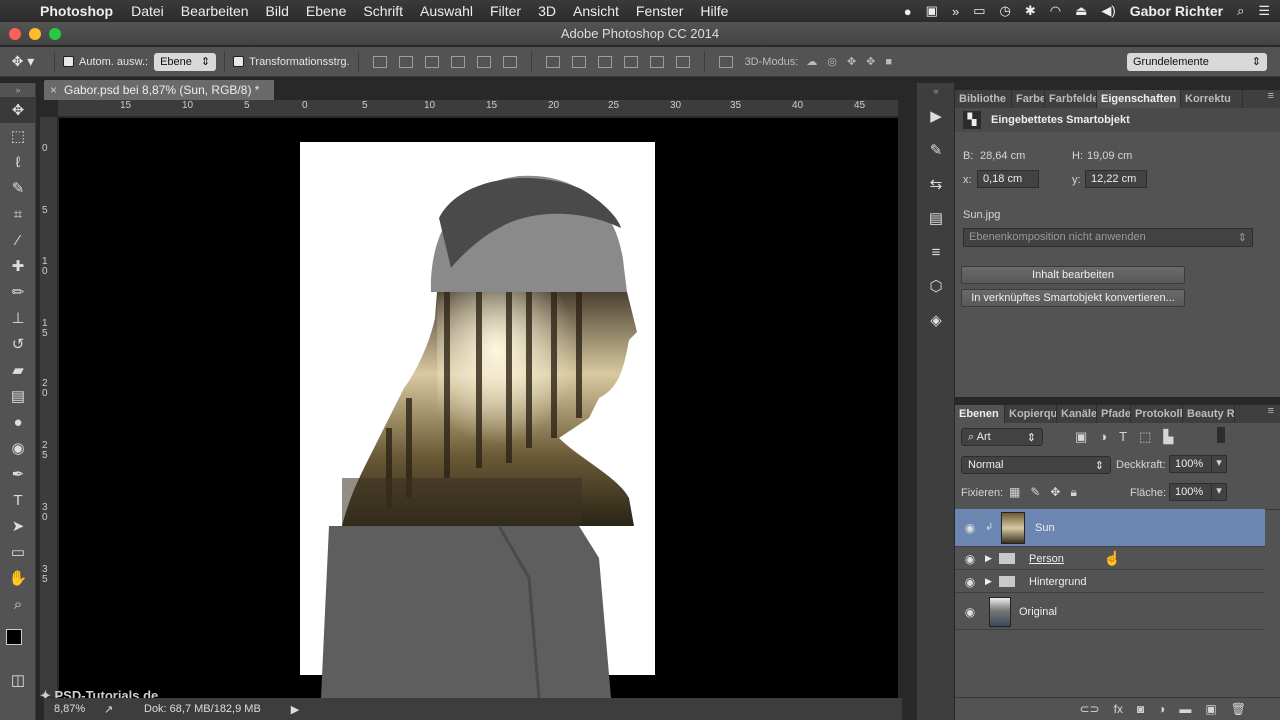 Image resolution: width=1280 pixels, height=720 pixels. What do you see at coordinates (457, 61) in the screenshot?
I see `align-left-icon` at bounding box center [457, 61].